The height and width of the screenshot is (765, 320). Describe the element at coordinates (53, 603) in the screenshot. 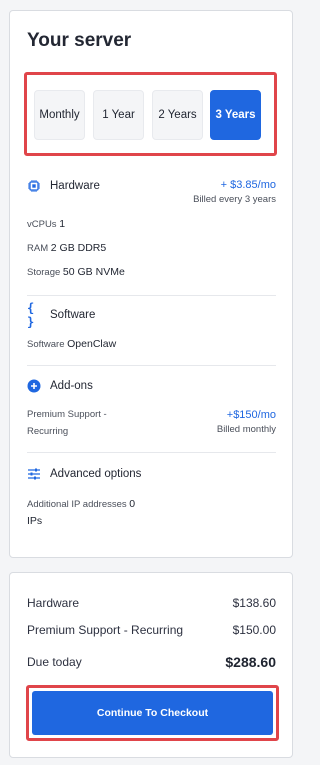

I see `summary-hardware-label: Hardware` at that location.